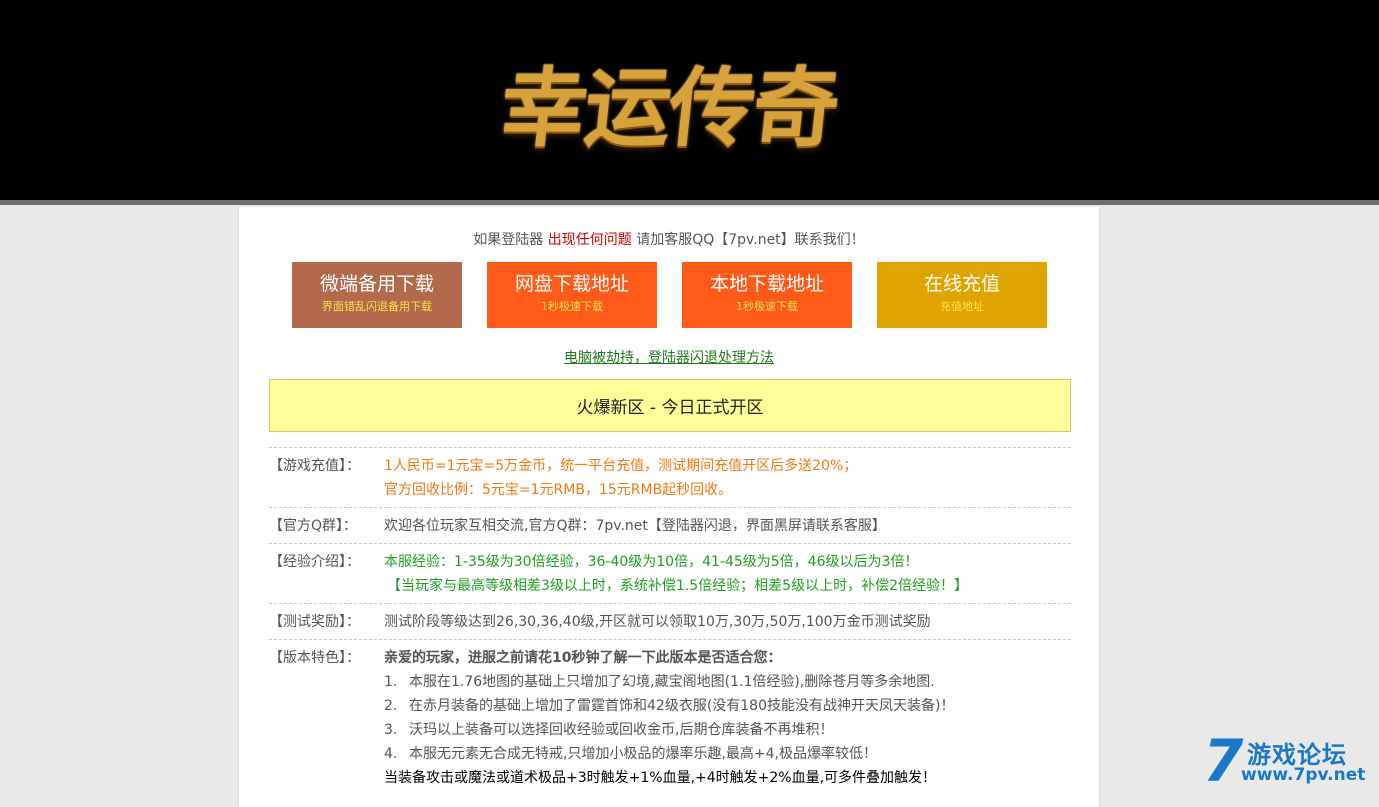 This screenshot has width=1379, height=807. What do you see at coordinates (314, 622) in the screenshot?
I see `info-label: 【测试奖励】：` at bounding box center [314, 622].